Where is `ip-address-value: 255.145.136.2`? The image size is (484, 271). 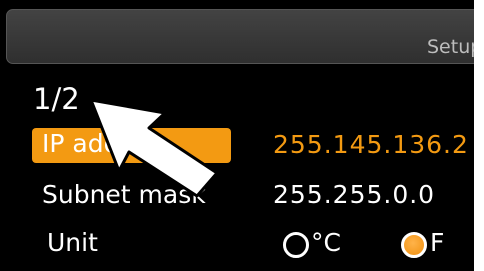 ip-address-value: 255.145.136.2 is located at coordinates (371, 144).